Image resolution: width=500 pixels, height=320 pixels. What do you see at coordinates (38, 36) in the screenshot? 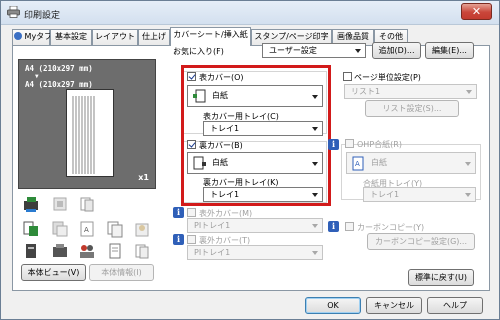
I see `tab-label: Myタブ` at bounding box center [38, 36].